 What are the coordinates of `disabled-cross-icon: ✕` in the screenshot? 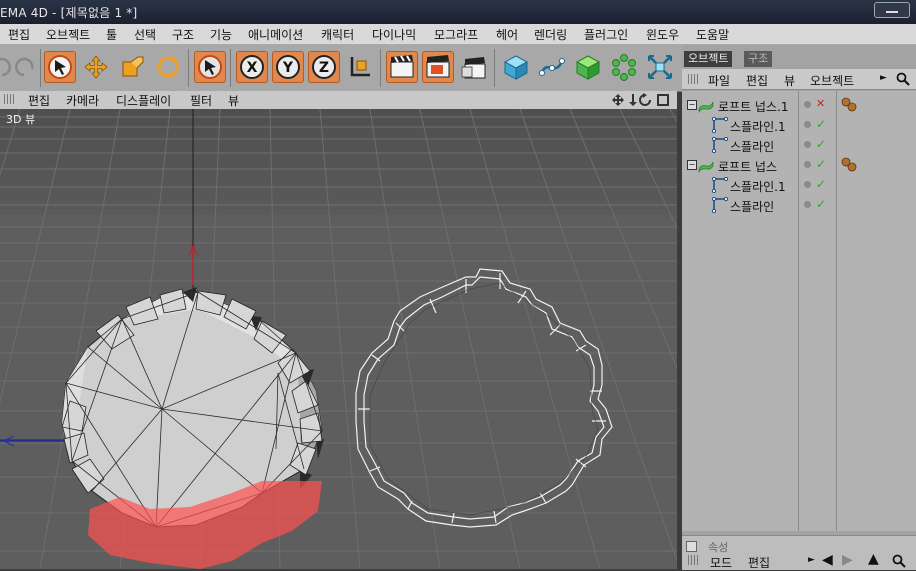 It's located at (820, 103).